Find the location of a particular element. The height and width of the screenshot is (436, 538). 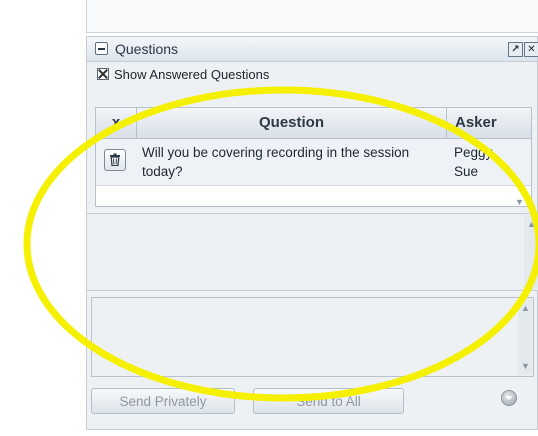

show-answered-label: Show Answered Questions is located at coordinates (192, 74).